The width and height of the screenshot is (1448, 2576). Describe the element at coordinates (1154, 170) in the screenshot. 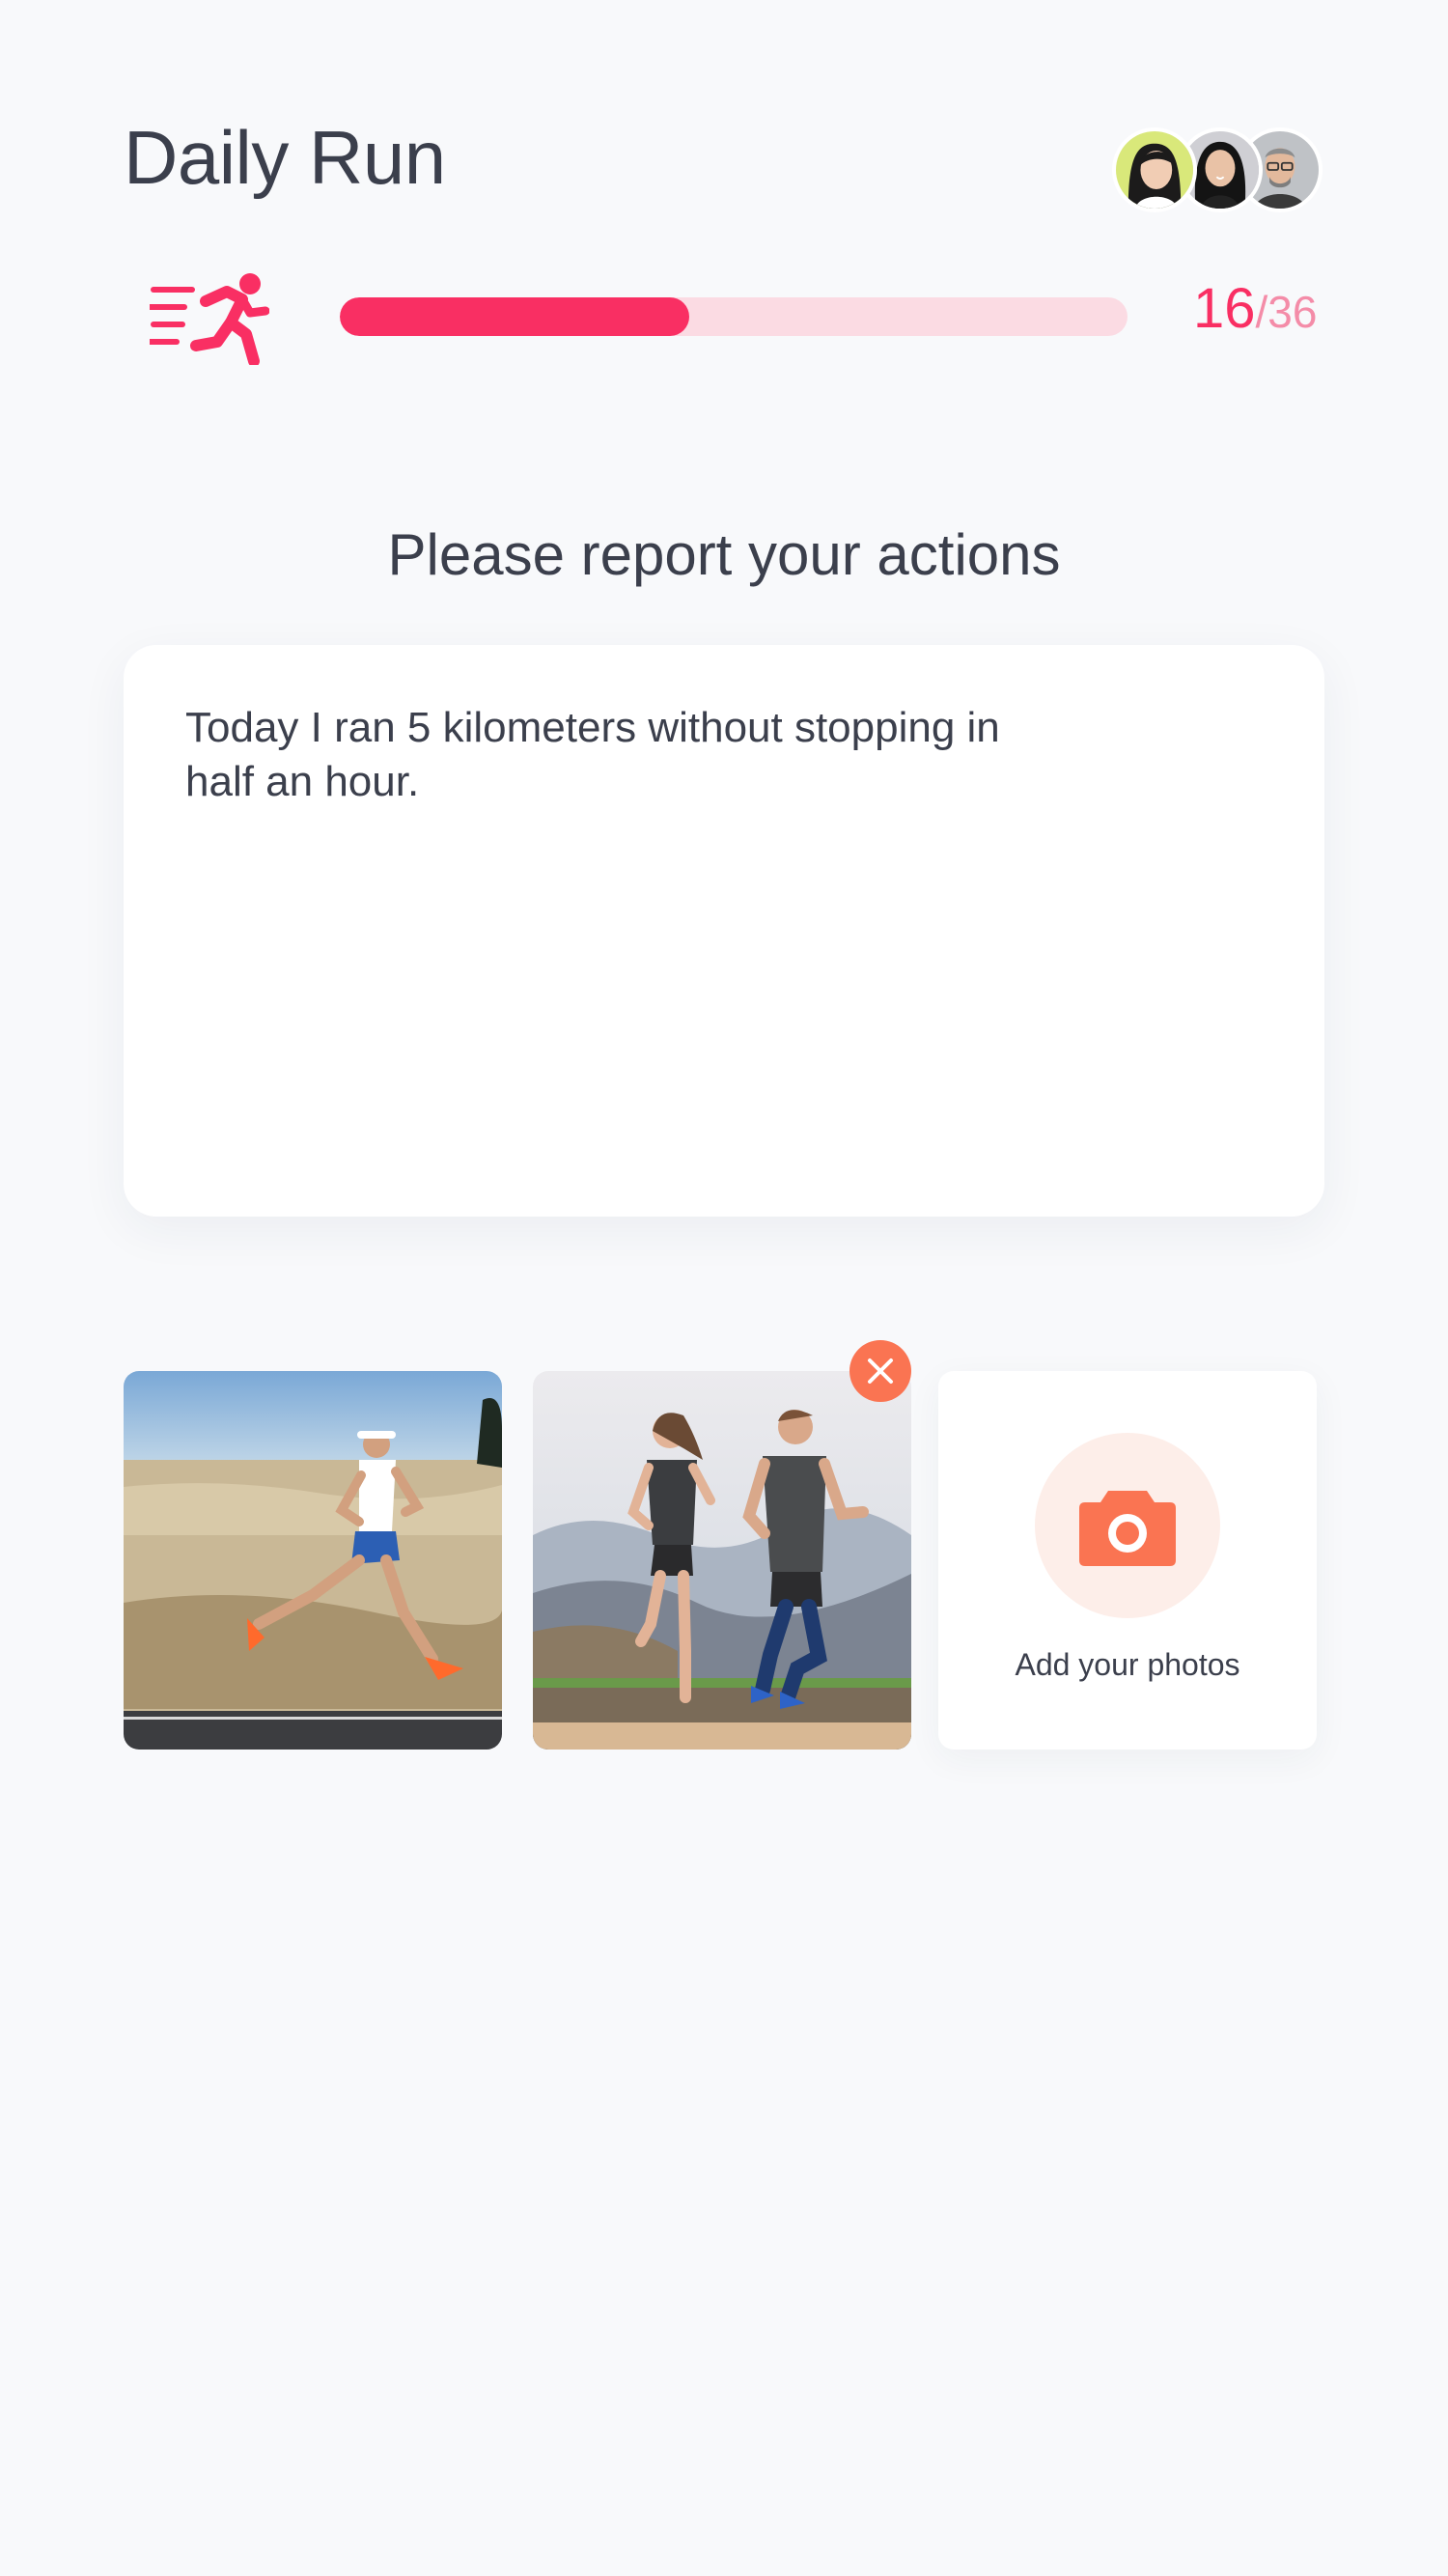

I see `avatar` at that location.